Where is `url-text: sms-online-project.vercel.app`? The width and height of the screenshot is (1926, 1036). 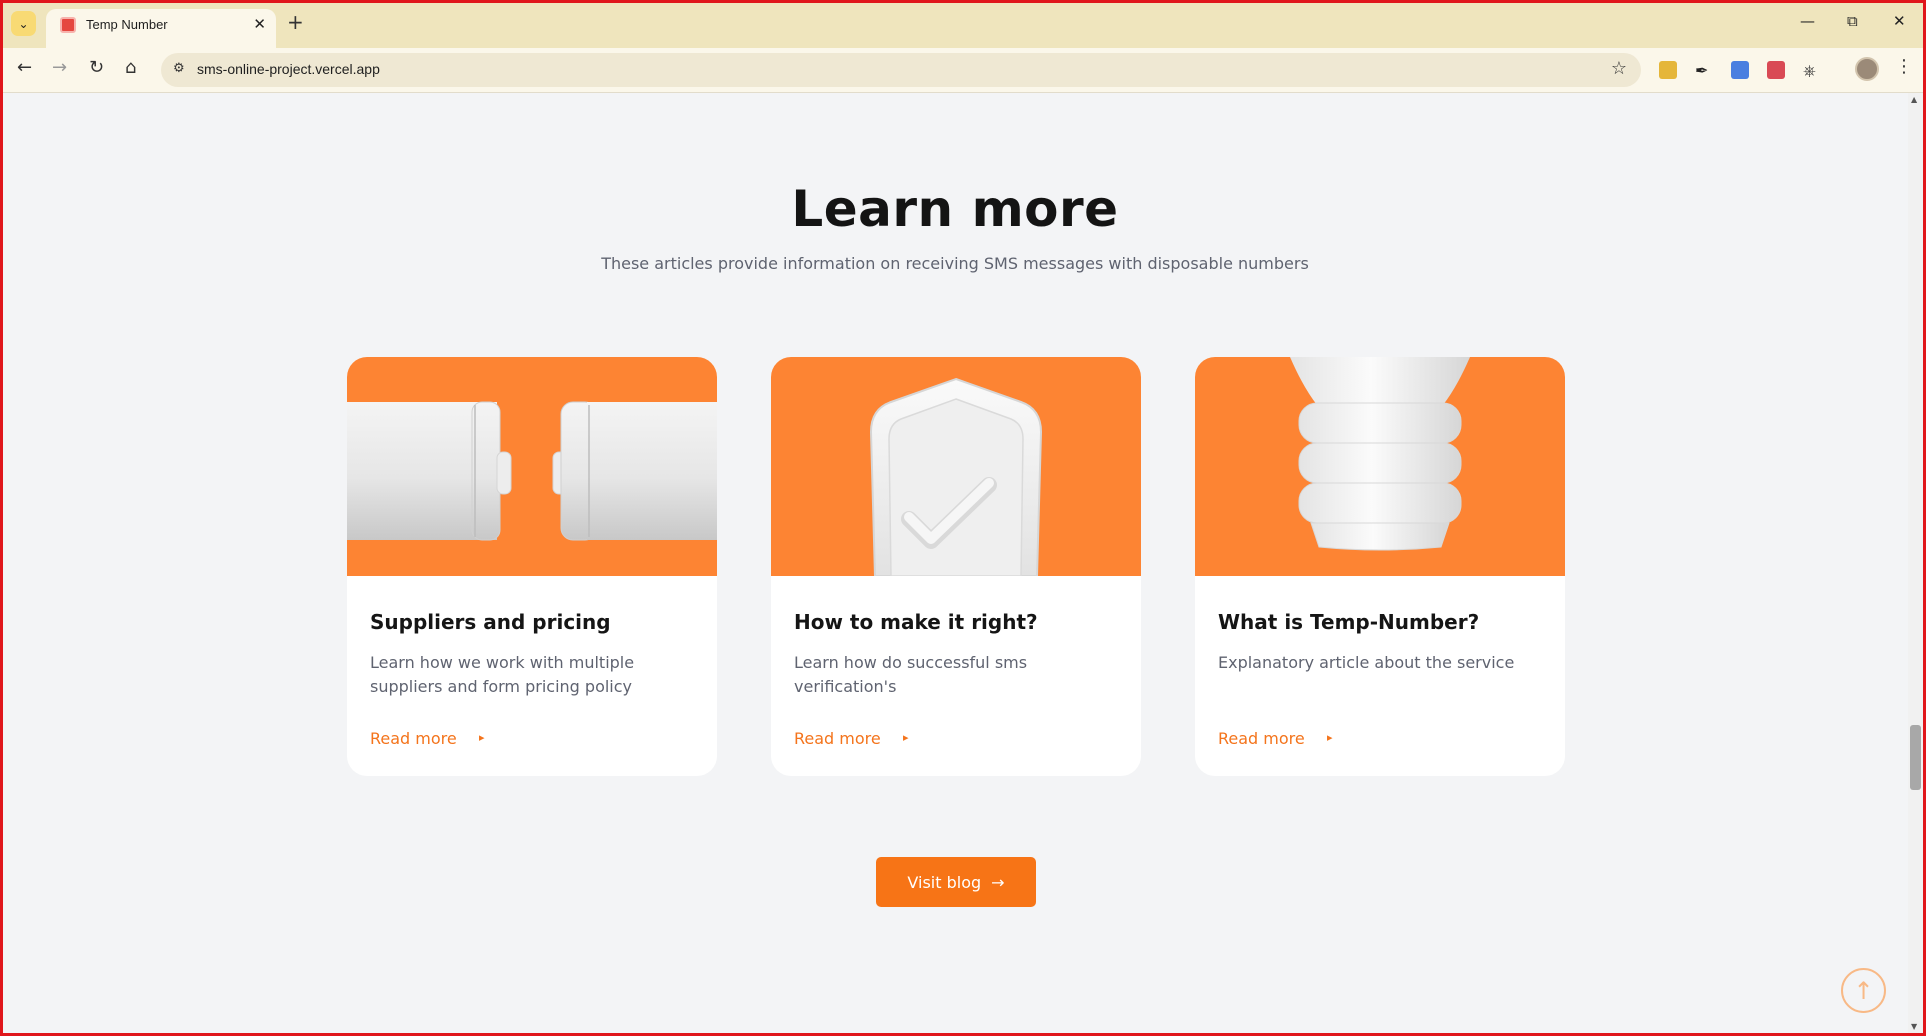 url-text: sms-online-project.vercel.app is located at coordinates (288, 69).